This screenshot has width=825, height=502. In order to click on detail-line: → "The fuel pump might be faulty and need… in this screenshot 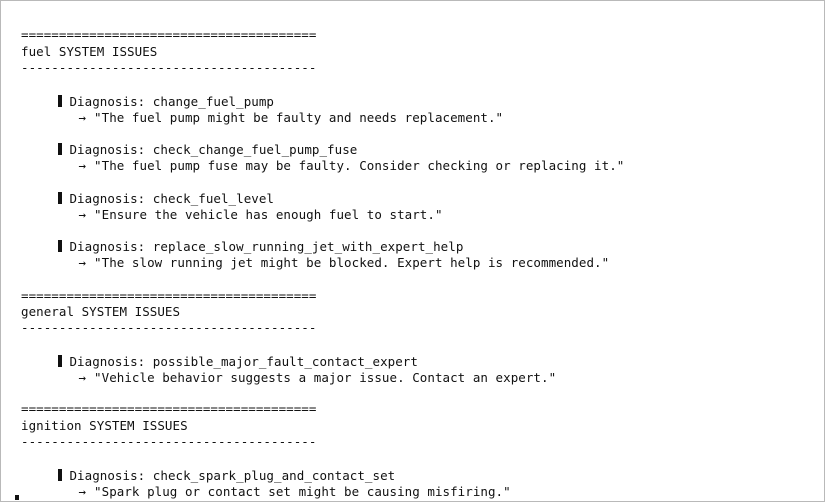, I will do `click(268, 109)`.